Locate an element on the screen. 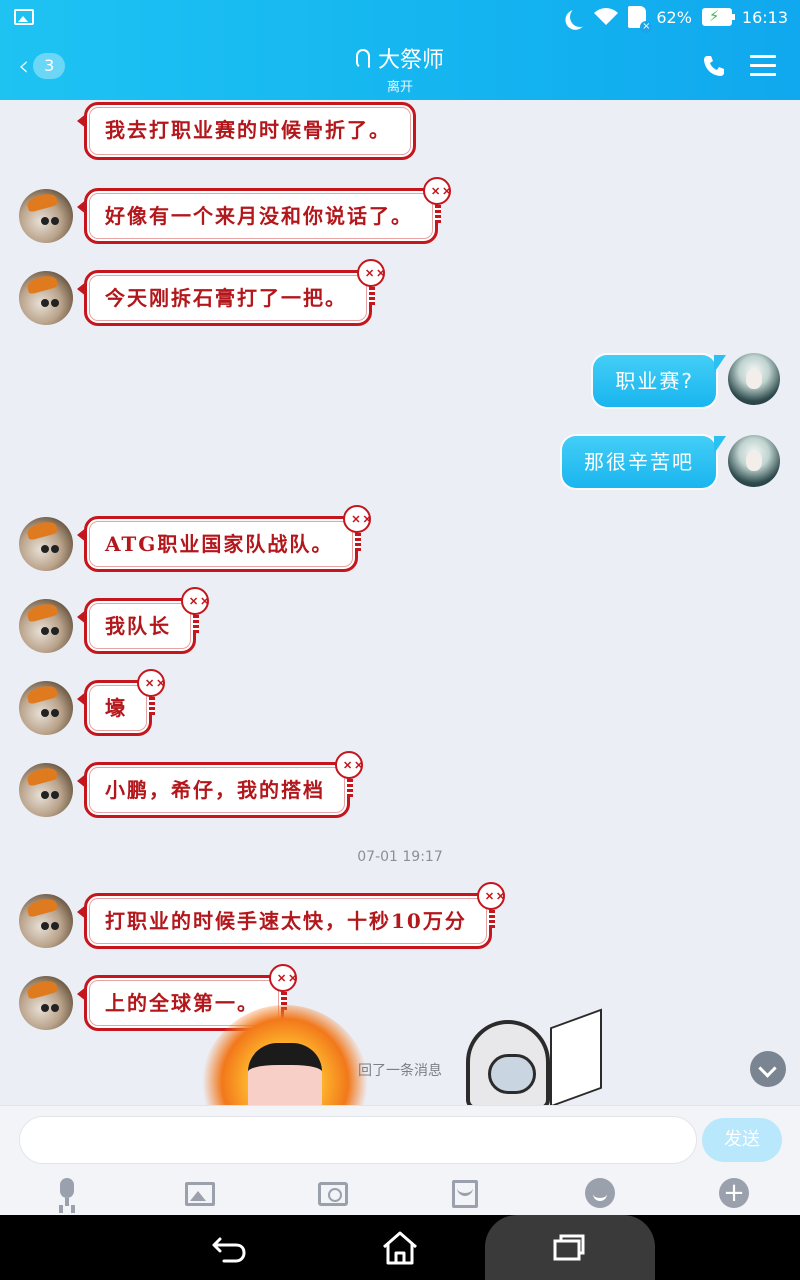 The width and height of the screenshot is (800, 1280). image-icon is located at coordinates (200, 1194).